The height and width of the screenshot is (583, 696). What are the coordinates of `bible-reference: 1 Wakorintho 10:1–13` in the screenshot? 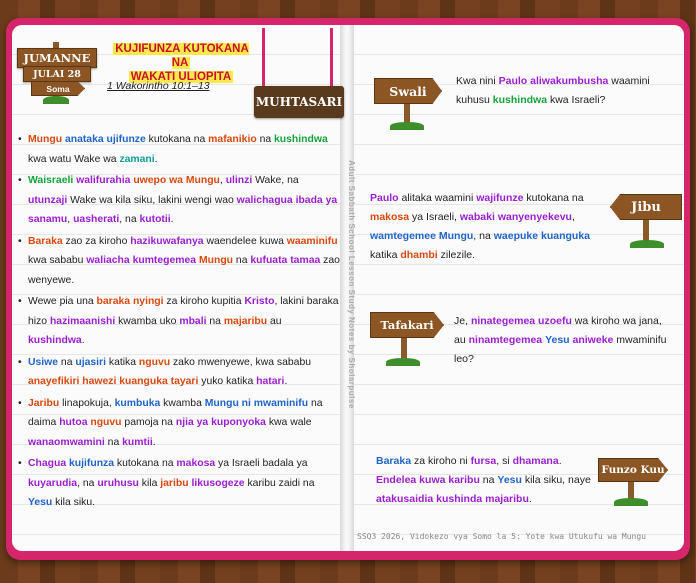 It's located at (158, 86).